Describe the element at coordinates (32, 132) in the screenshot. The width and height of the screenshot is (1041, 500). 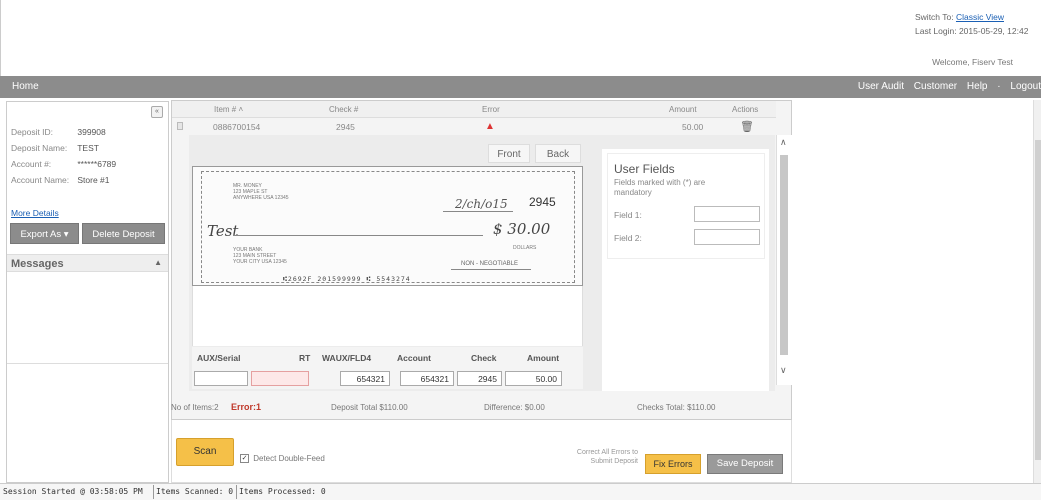
I see `deposit-id-label: Deposit ID:` at that location.